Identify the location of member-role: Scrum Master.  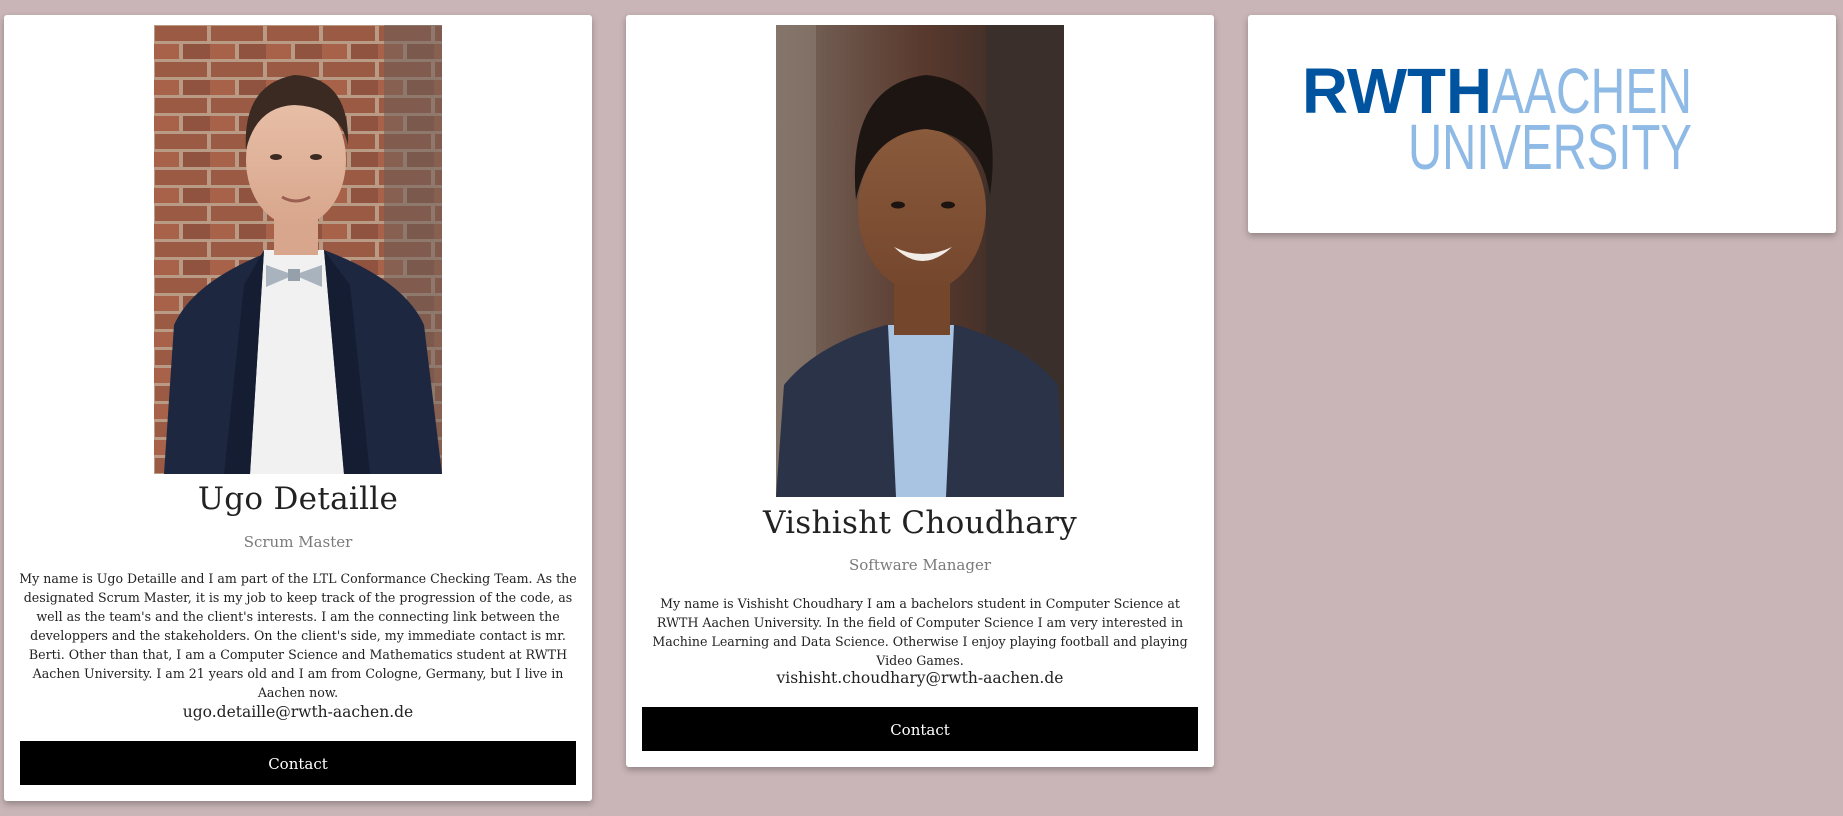
(298, 542).